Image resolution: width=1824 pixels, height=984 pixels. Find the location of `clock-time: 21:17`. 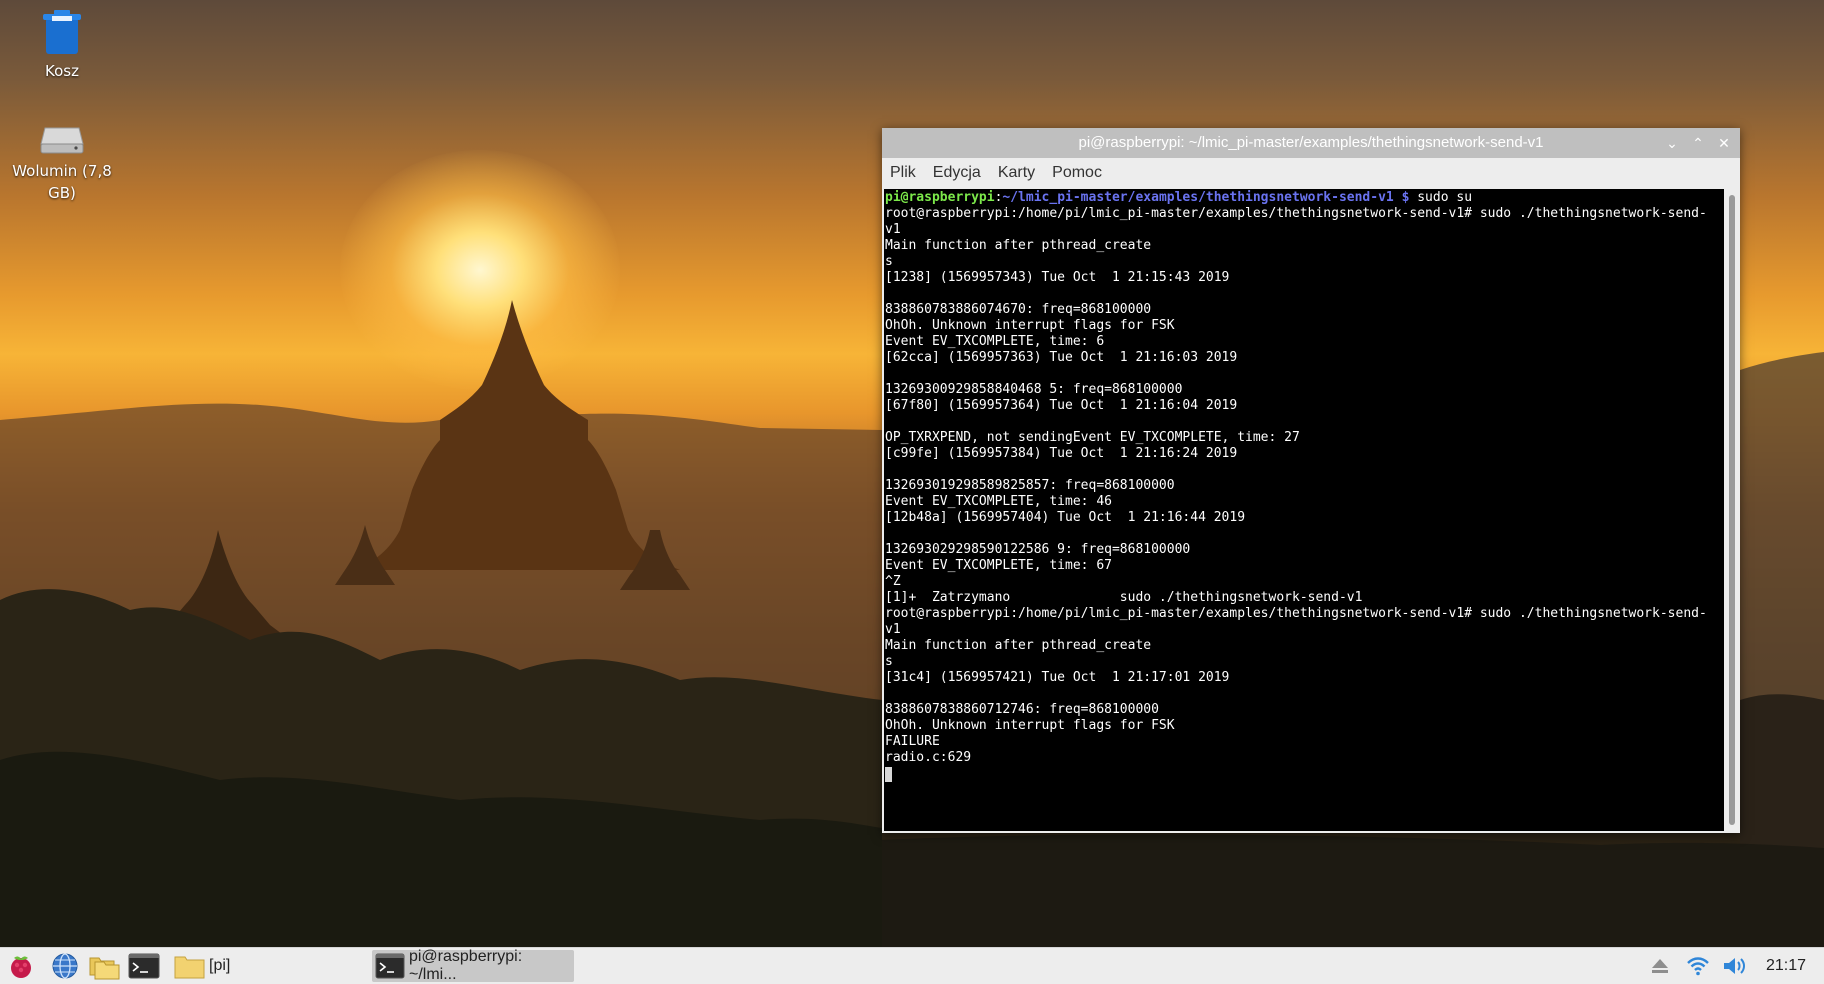

clock-time: 21:17 is located at coordinates (1786, 965).